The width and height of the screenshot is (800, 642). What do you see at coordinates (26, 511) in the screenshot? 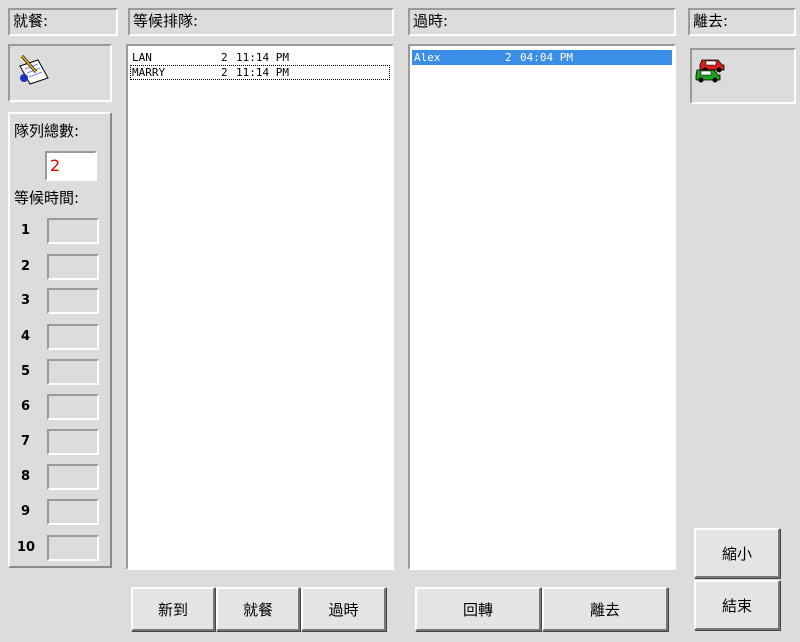
I see `wait-slot-number: 9` at bounding box center [26, 511].